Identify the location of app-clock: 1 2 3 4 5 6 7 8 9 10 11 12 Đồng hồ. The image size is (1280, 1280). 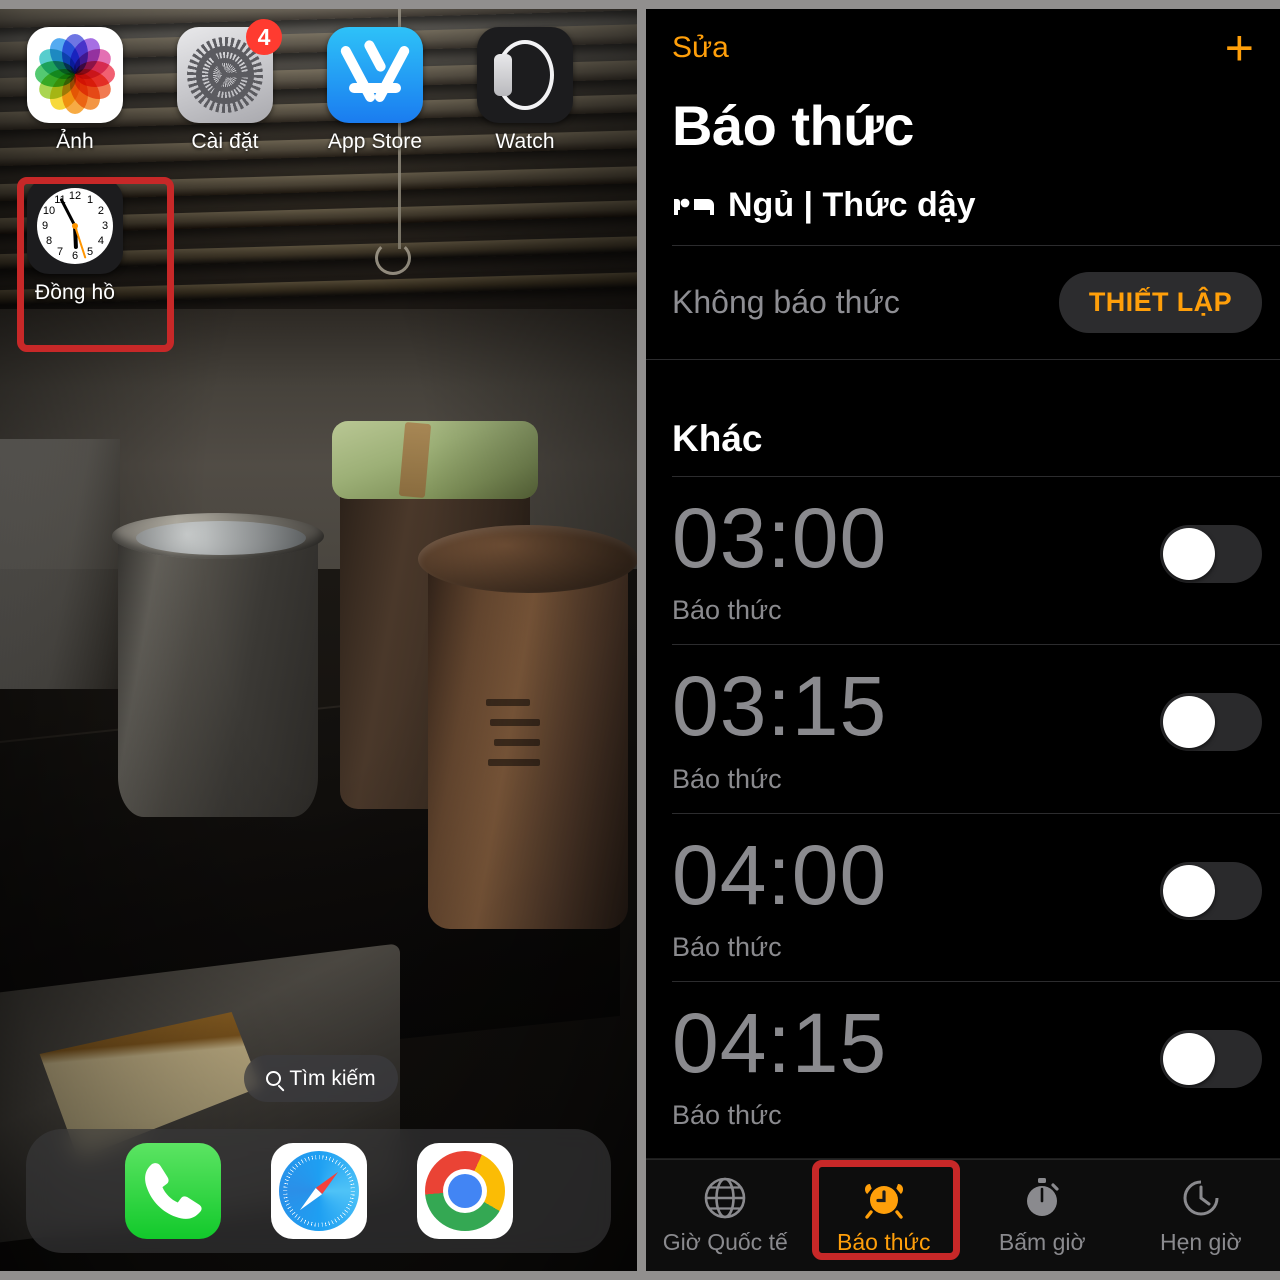
(75, 241).